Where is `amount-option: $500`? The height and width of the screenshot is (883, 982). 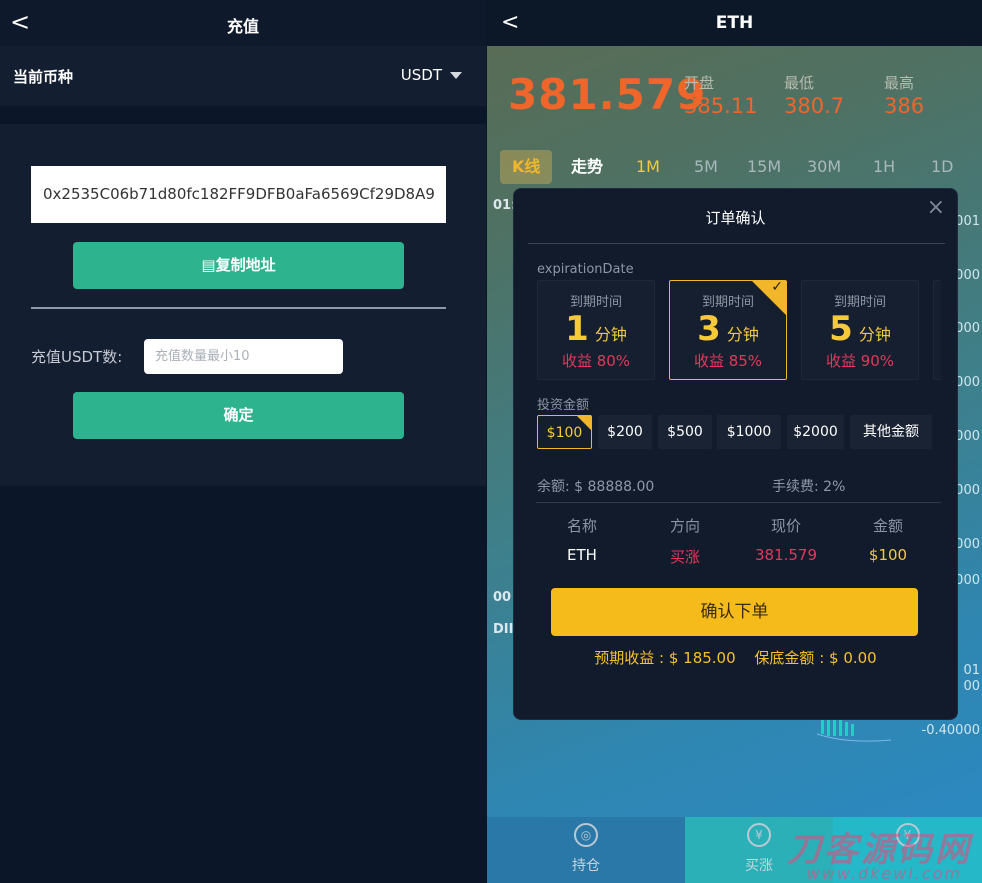 amount-option: $500 is located at coordinates (685, 432).